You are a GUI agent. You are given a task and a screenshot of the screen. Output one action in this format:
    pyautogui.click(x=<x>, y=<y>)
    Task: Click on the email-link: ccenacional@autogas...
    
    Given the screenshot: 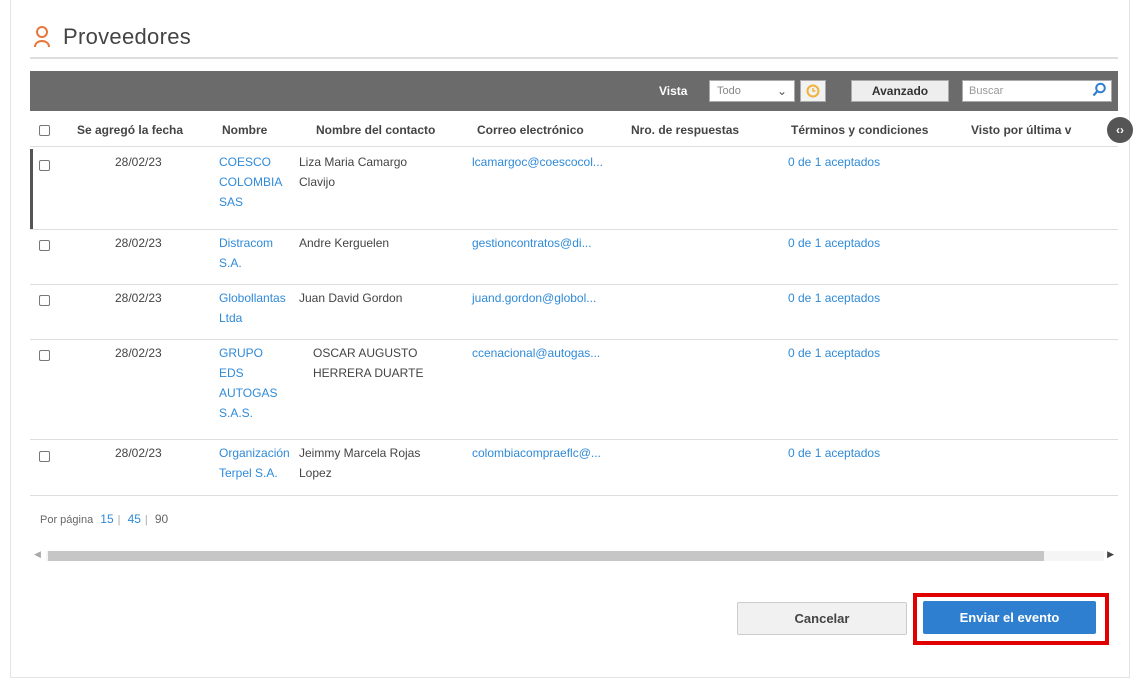 What is the action you would take?
    pyautogui.click(x=536, y=353)
    